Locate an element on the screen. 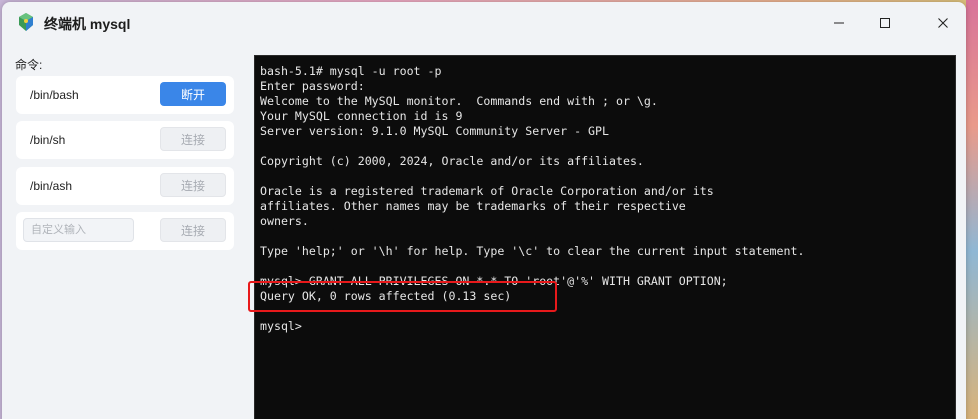  terminal-line: owners. is located at coordinates (284, 221).